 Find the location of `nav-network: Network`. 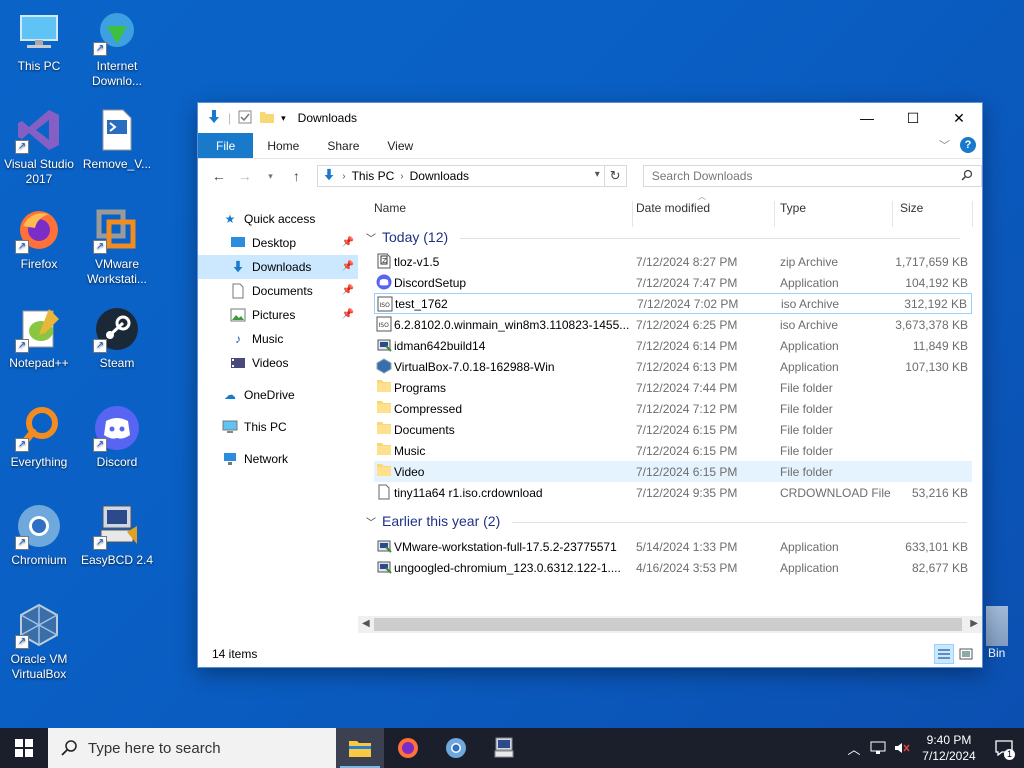

nav-network: Network is located at coordinates (278, 459).